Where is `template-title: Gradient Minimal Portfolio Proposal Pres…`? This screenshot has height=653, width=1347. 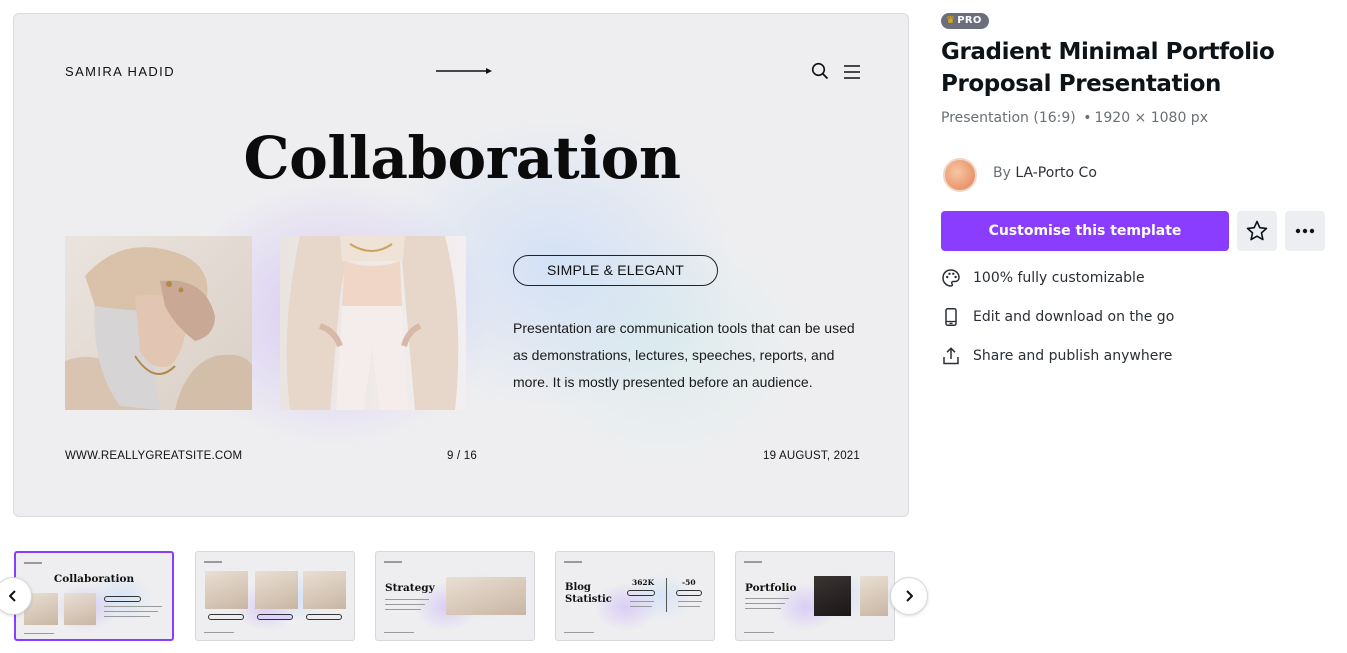 template-title: Gradient Minimal Portfolio Proposal Pres… is located at coordinates (1108, 68).